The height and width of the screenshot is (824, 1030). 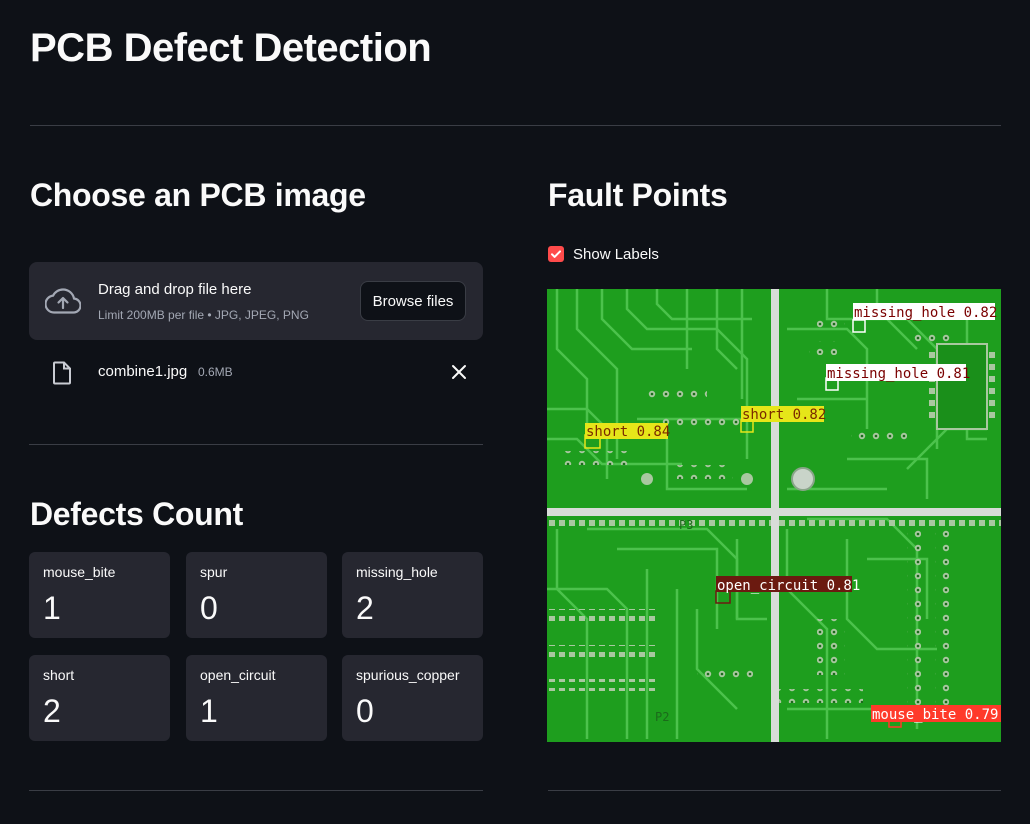 What do you see at coordinates (784, 415) in the screenshot?
I see `detection-label: short 0.82` at bounding box center [784, 415].